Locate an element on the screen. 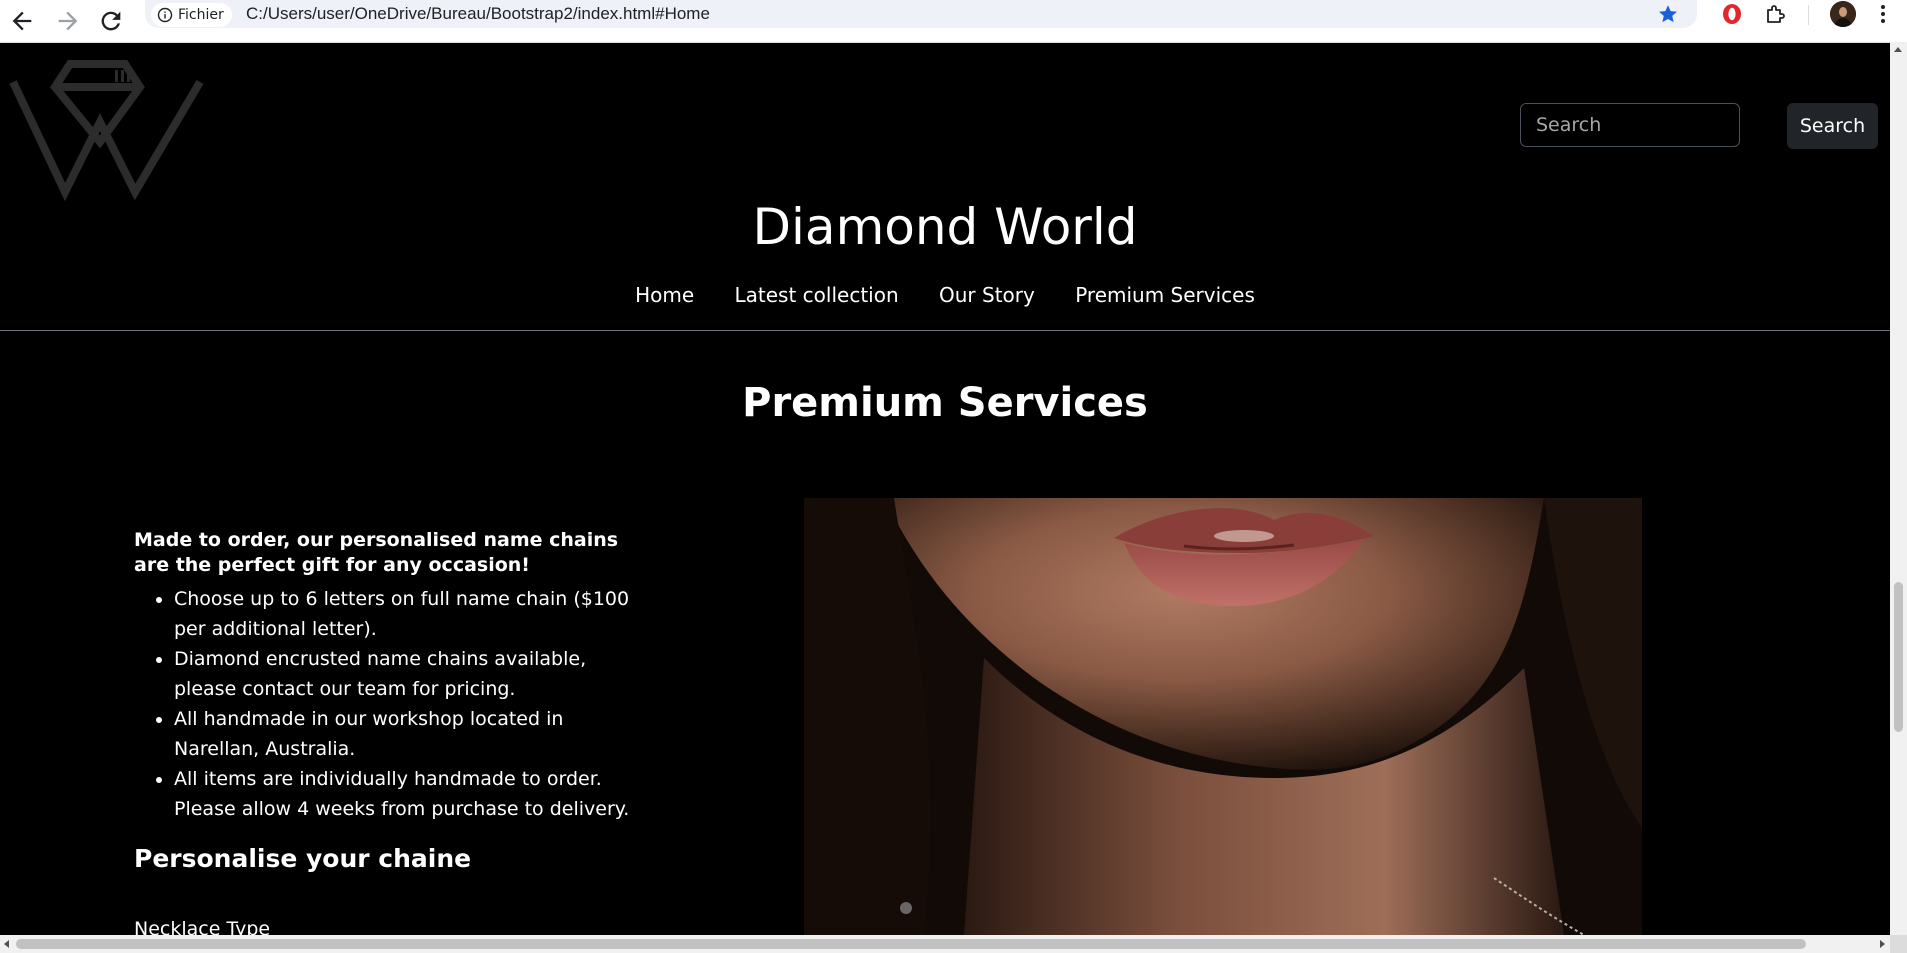 The image size is (1907, 953). header-divider is located at coordinates (945, 330).